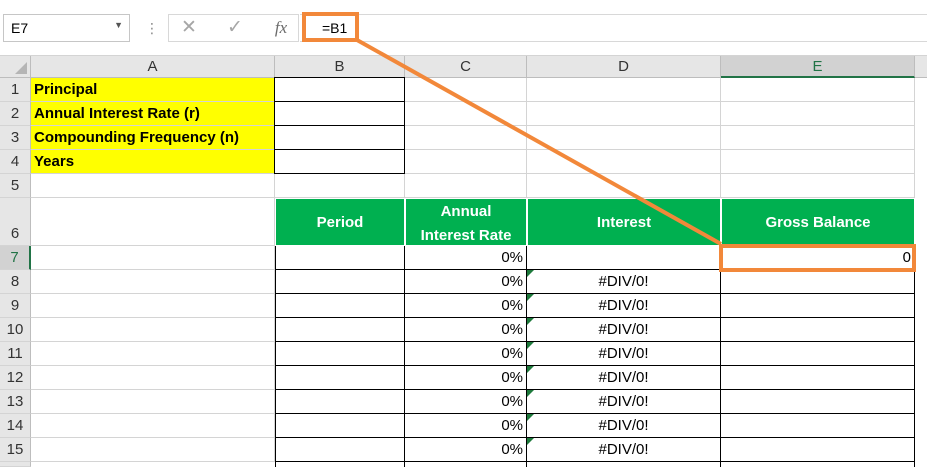  I want to click on cell-a9, so click(153, 306).